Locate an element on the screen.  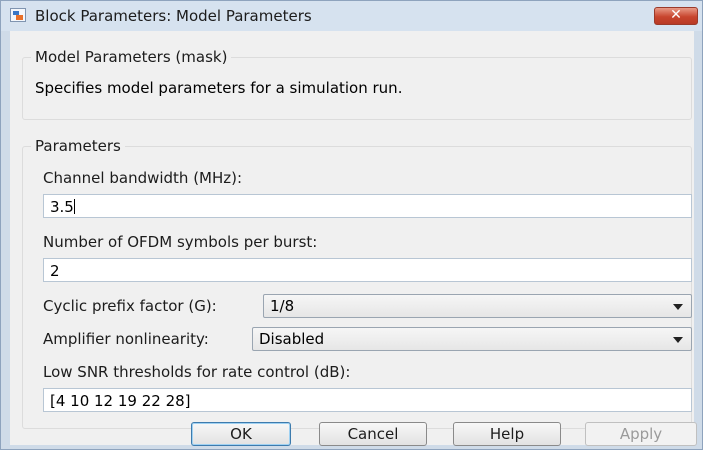
text-caret is located at coordinates (74, 206).